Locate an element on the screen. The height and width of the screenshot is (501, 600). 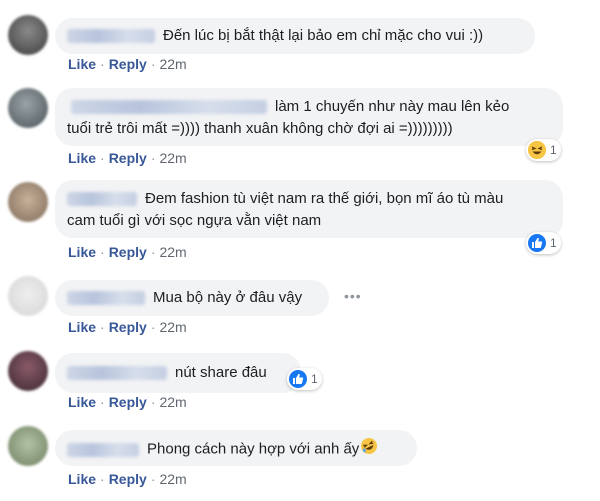
comment-text: Phong cách này hợp với anh ấy is located at coordinates (253, 449).